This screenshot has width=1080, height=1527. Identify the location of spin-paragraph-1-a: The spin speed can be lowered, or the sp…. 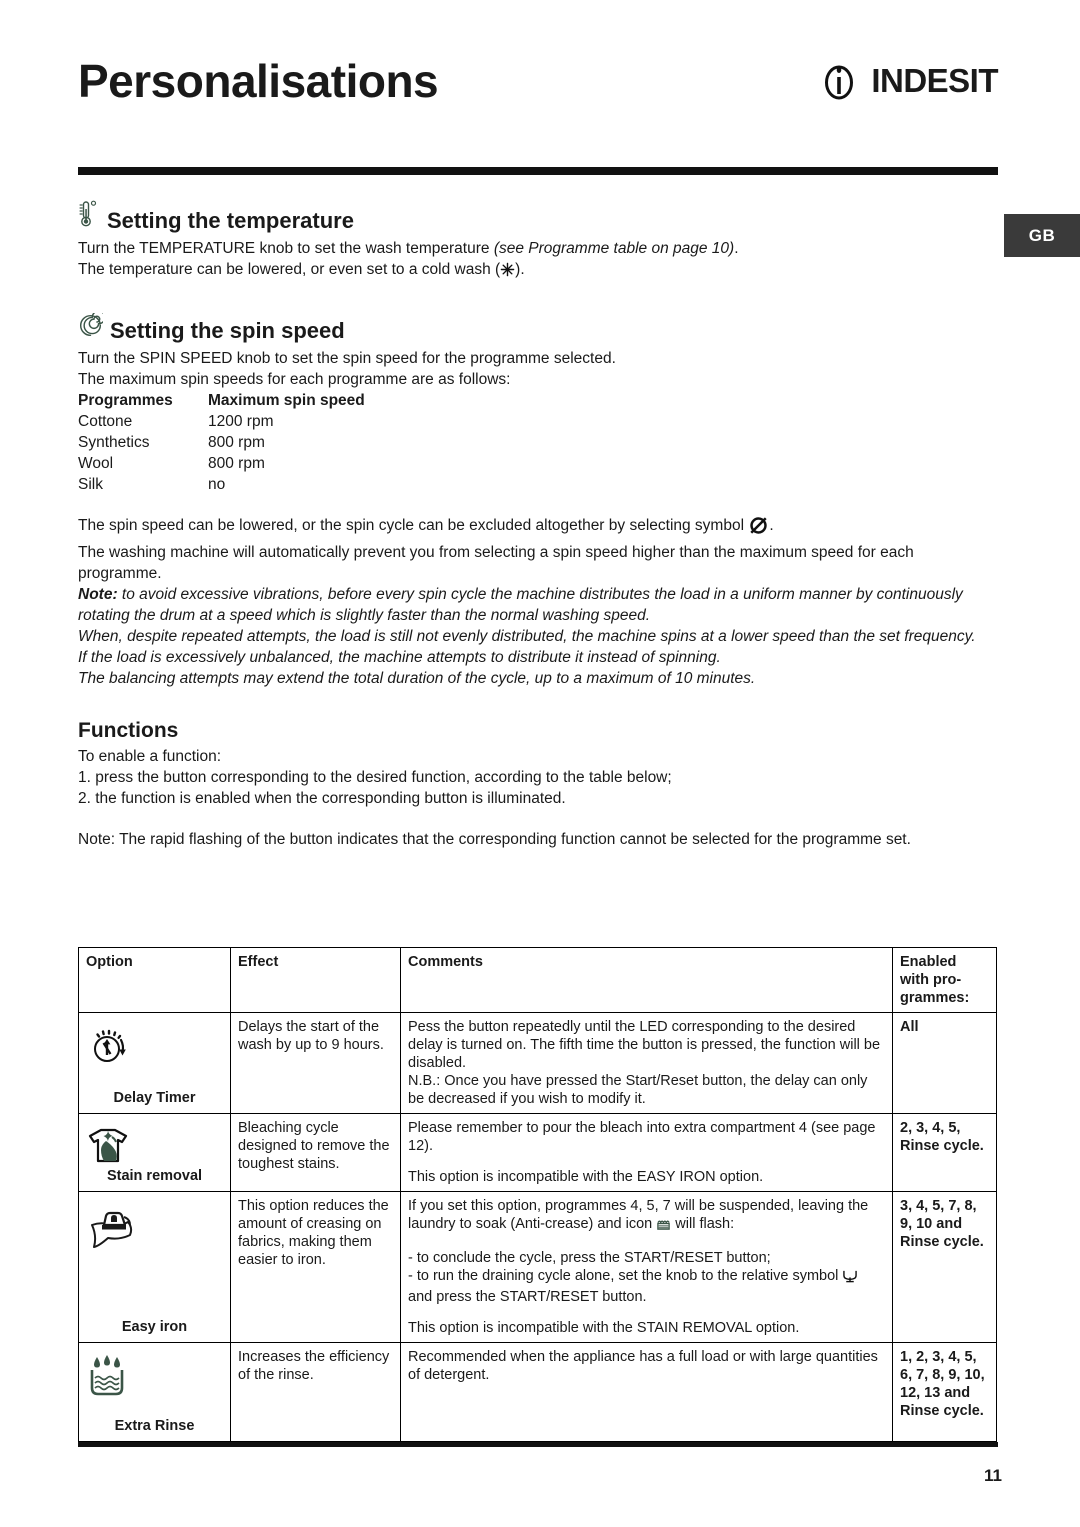
(413, 525).